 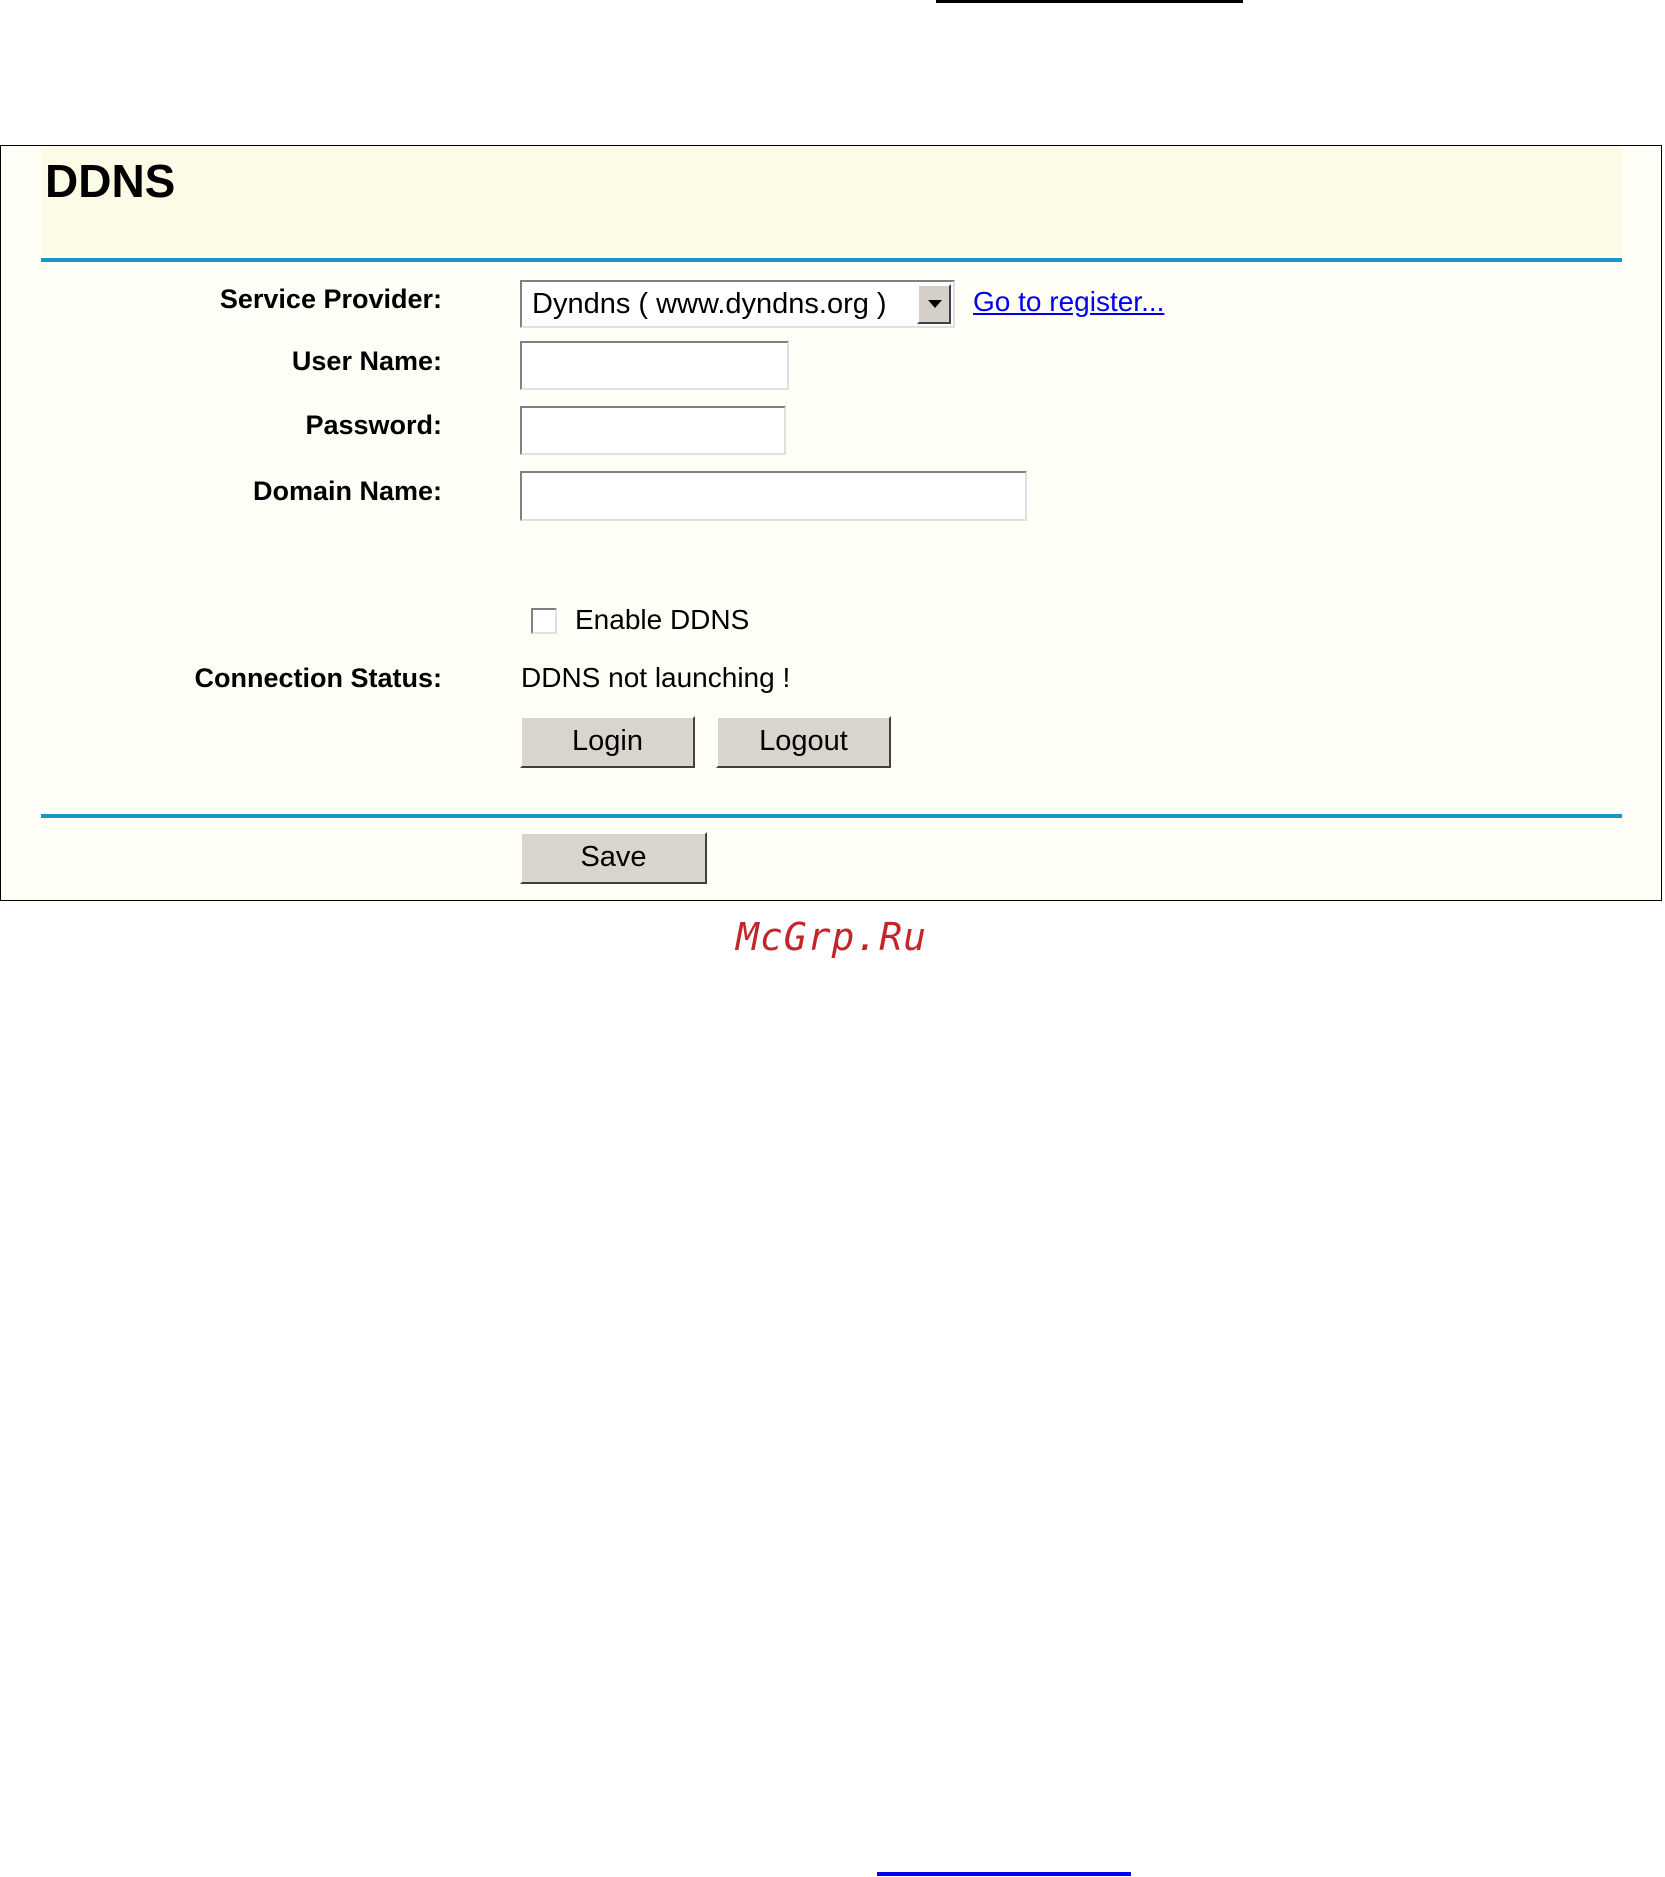 I want to click on user-name-field, so click(x=654, y=365).